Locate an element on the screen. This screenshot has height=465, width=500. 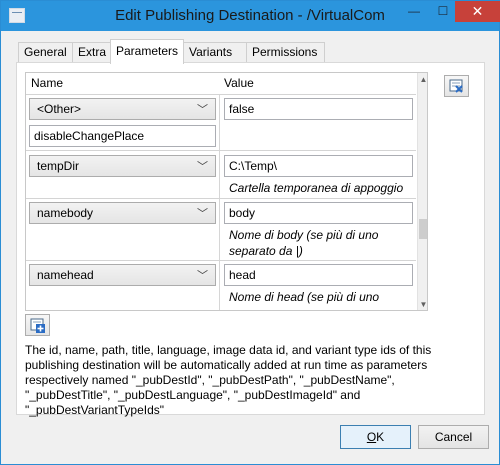
grid-scrollbar: ▲ ▼ is located at coordinates (422, 191).